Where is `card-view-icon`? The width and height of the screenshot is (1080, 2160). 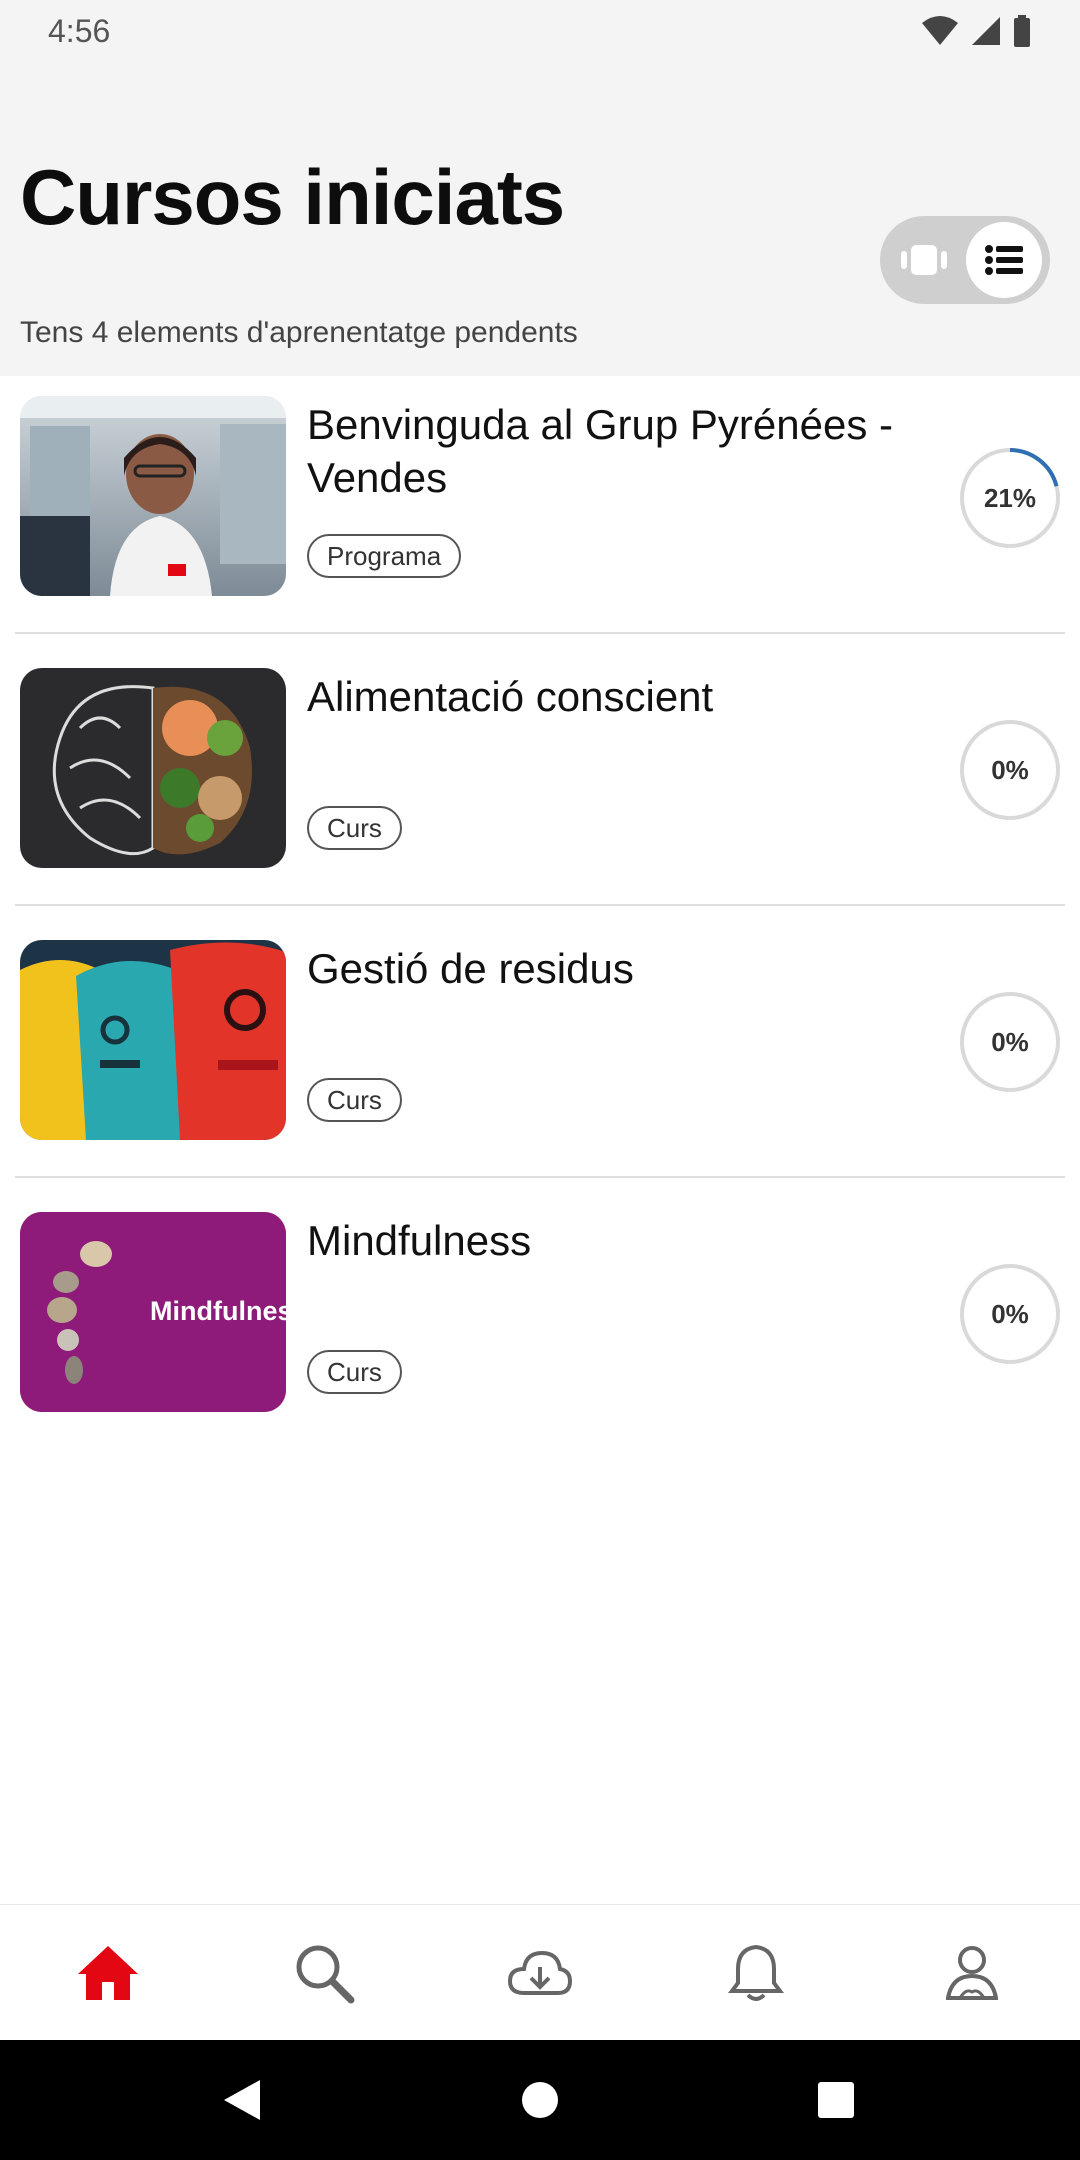 card-view-icon is located at coordinates (924, 260).